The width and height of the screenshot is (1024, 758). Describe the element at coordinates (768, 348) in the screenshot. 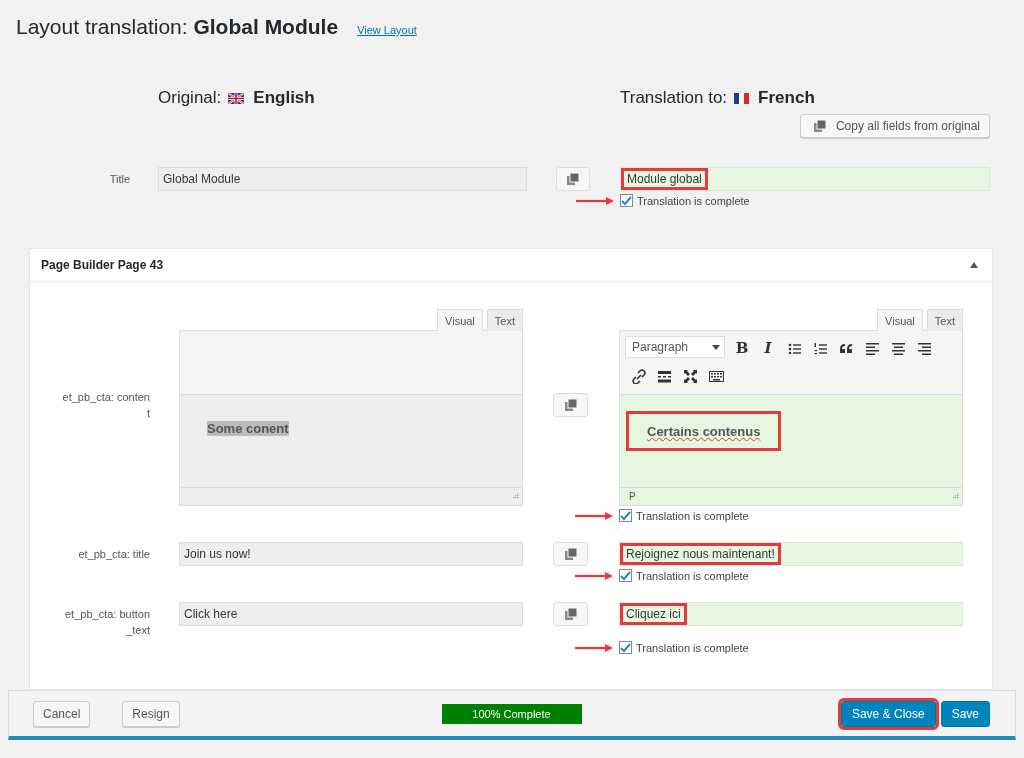

I see `italic-button: I` at that location.